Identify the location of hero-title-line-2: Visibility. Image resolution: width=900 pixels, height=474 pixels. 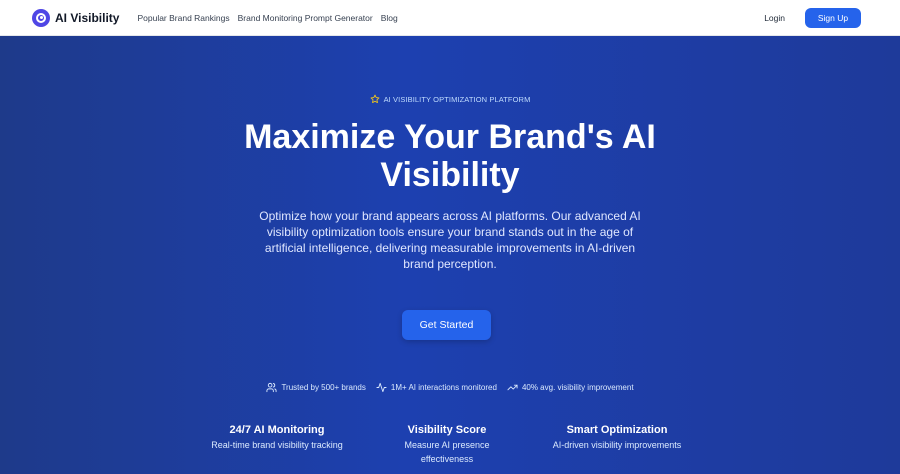
(450, 175).